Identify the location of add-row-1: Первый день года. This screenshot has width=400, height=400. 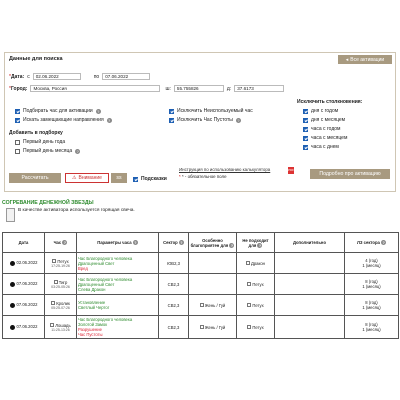
(40, 142).